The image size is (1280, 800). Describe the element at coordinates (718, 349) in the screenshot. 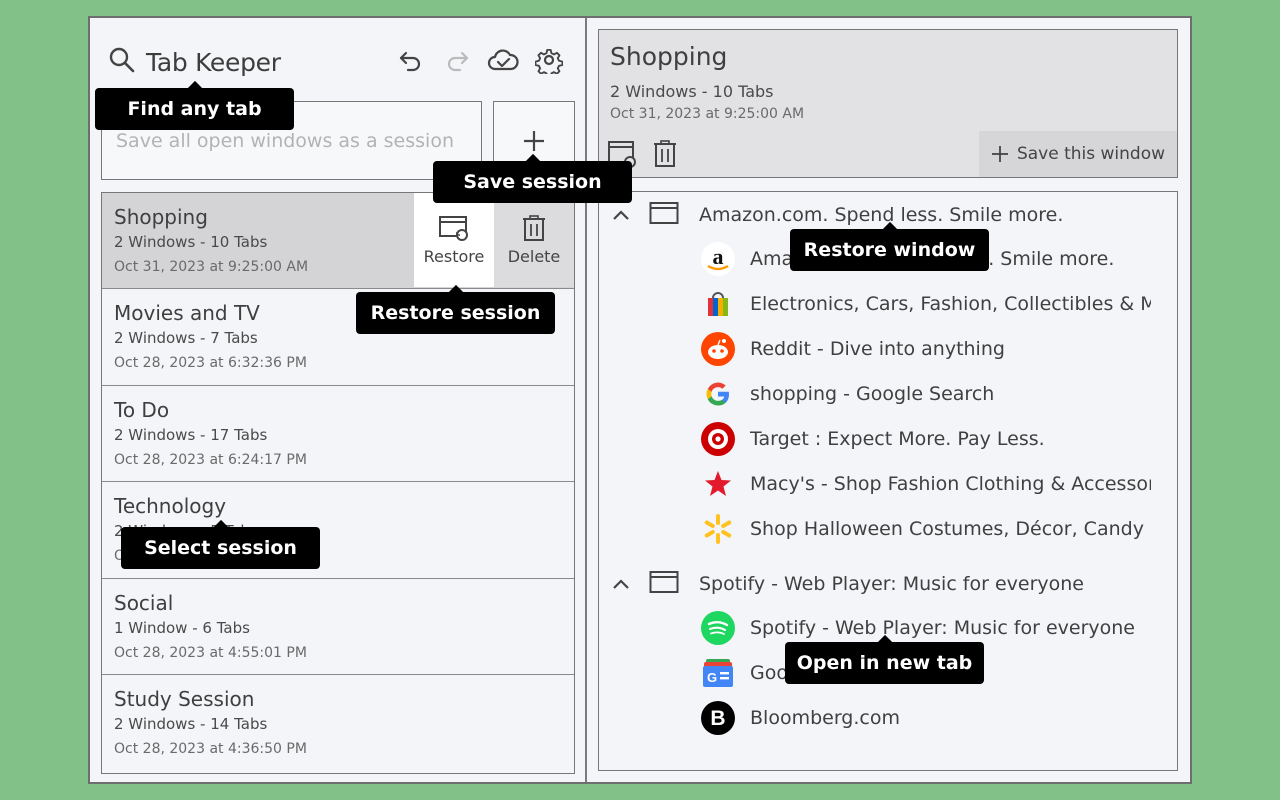

I see `reddit-icon` at that location.